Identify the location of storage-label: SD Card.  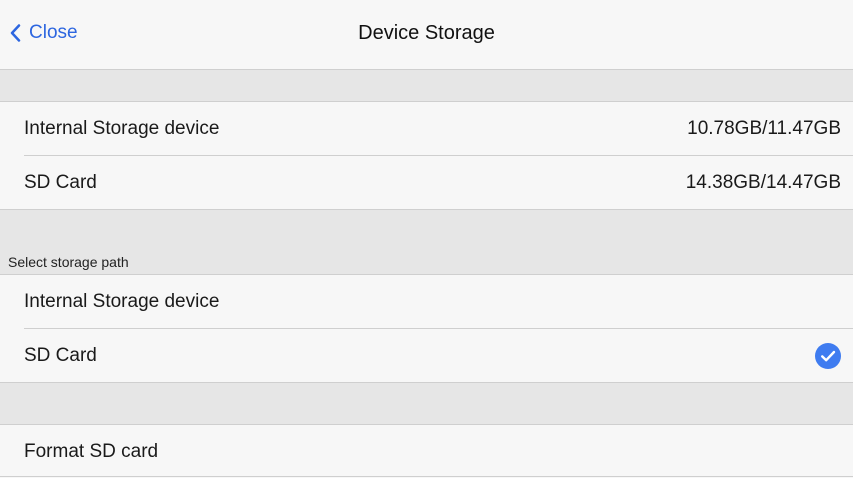
(60, 182).